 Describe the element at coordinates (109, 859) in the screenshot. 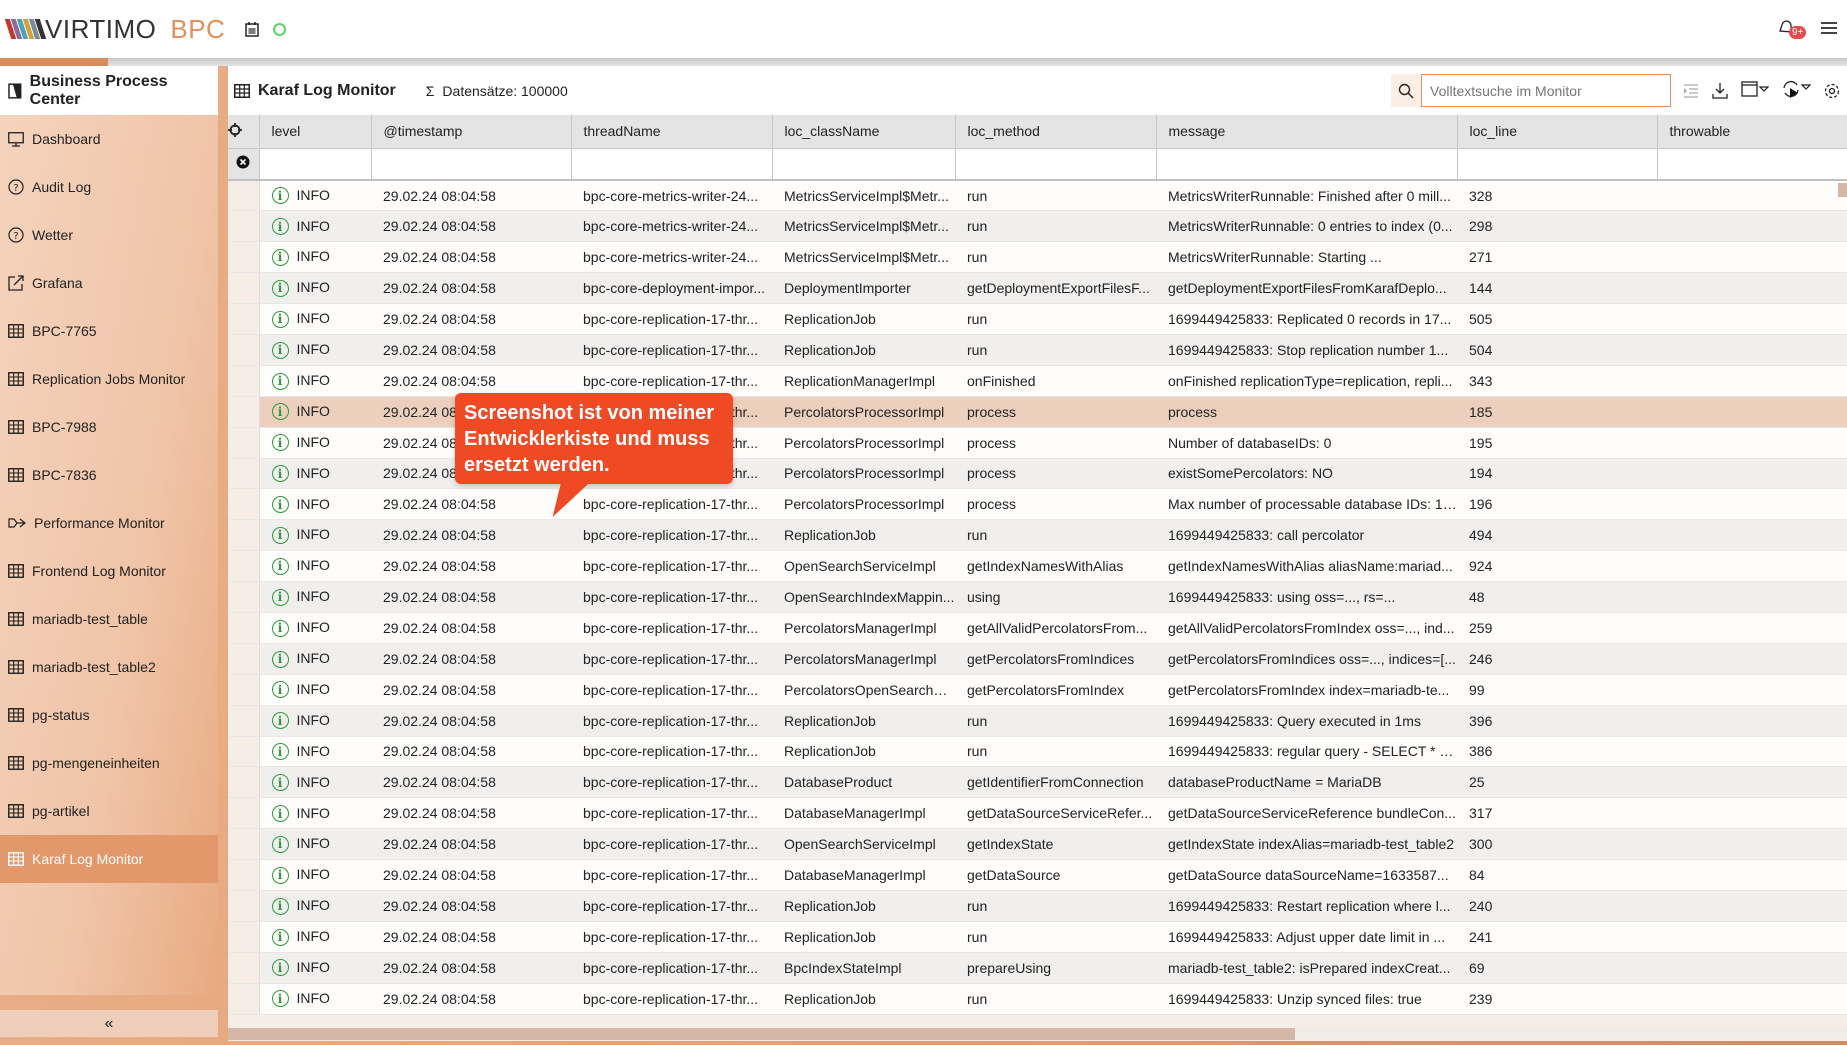

I see `sidebar-item-karaf-log-monitor: Karaf Log Monitor` at that location.